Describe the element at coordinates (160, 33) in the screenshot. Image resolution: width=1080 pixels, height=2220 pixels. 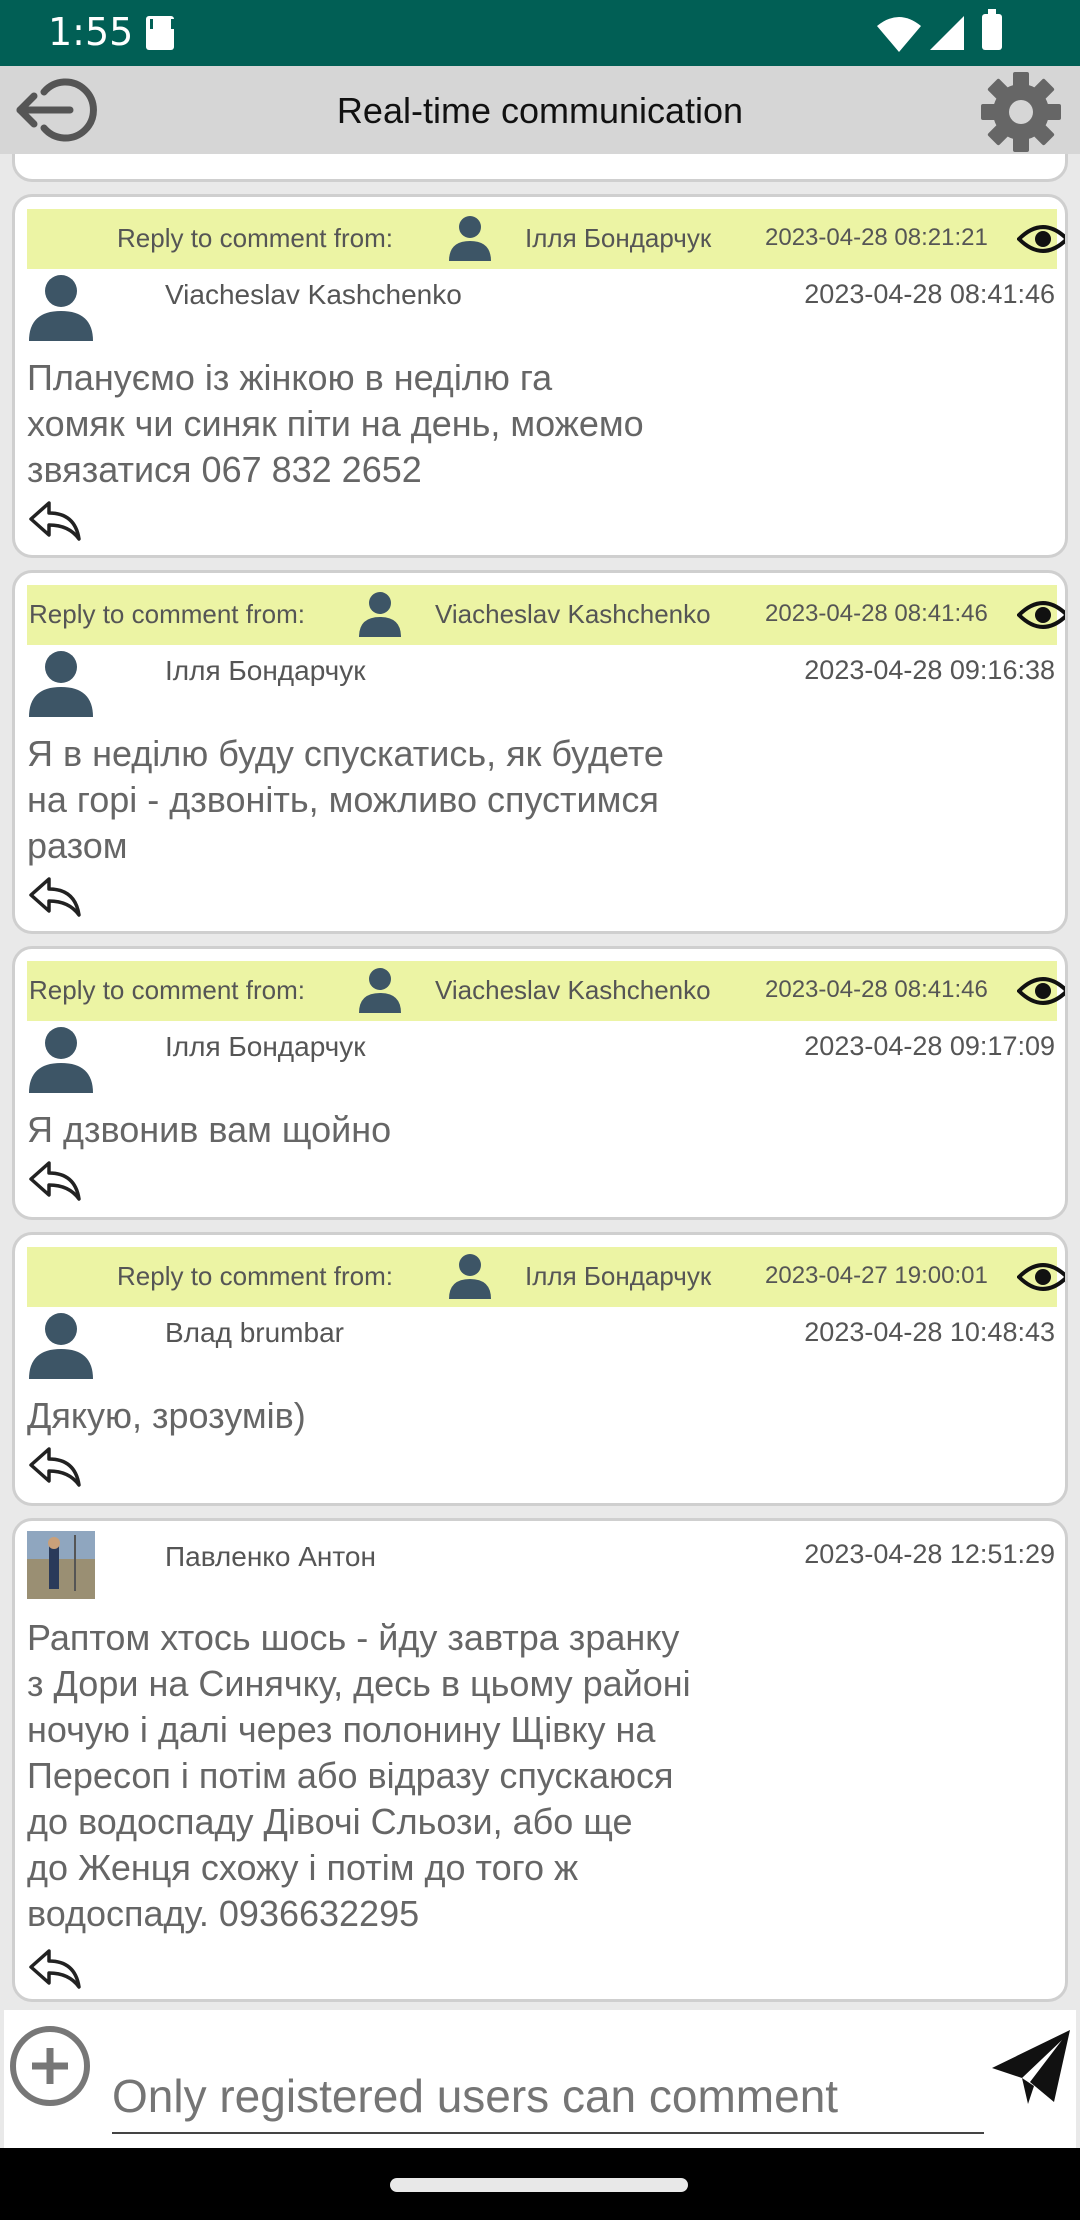
I see `sd-card-icon` at that location.